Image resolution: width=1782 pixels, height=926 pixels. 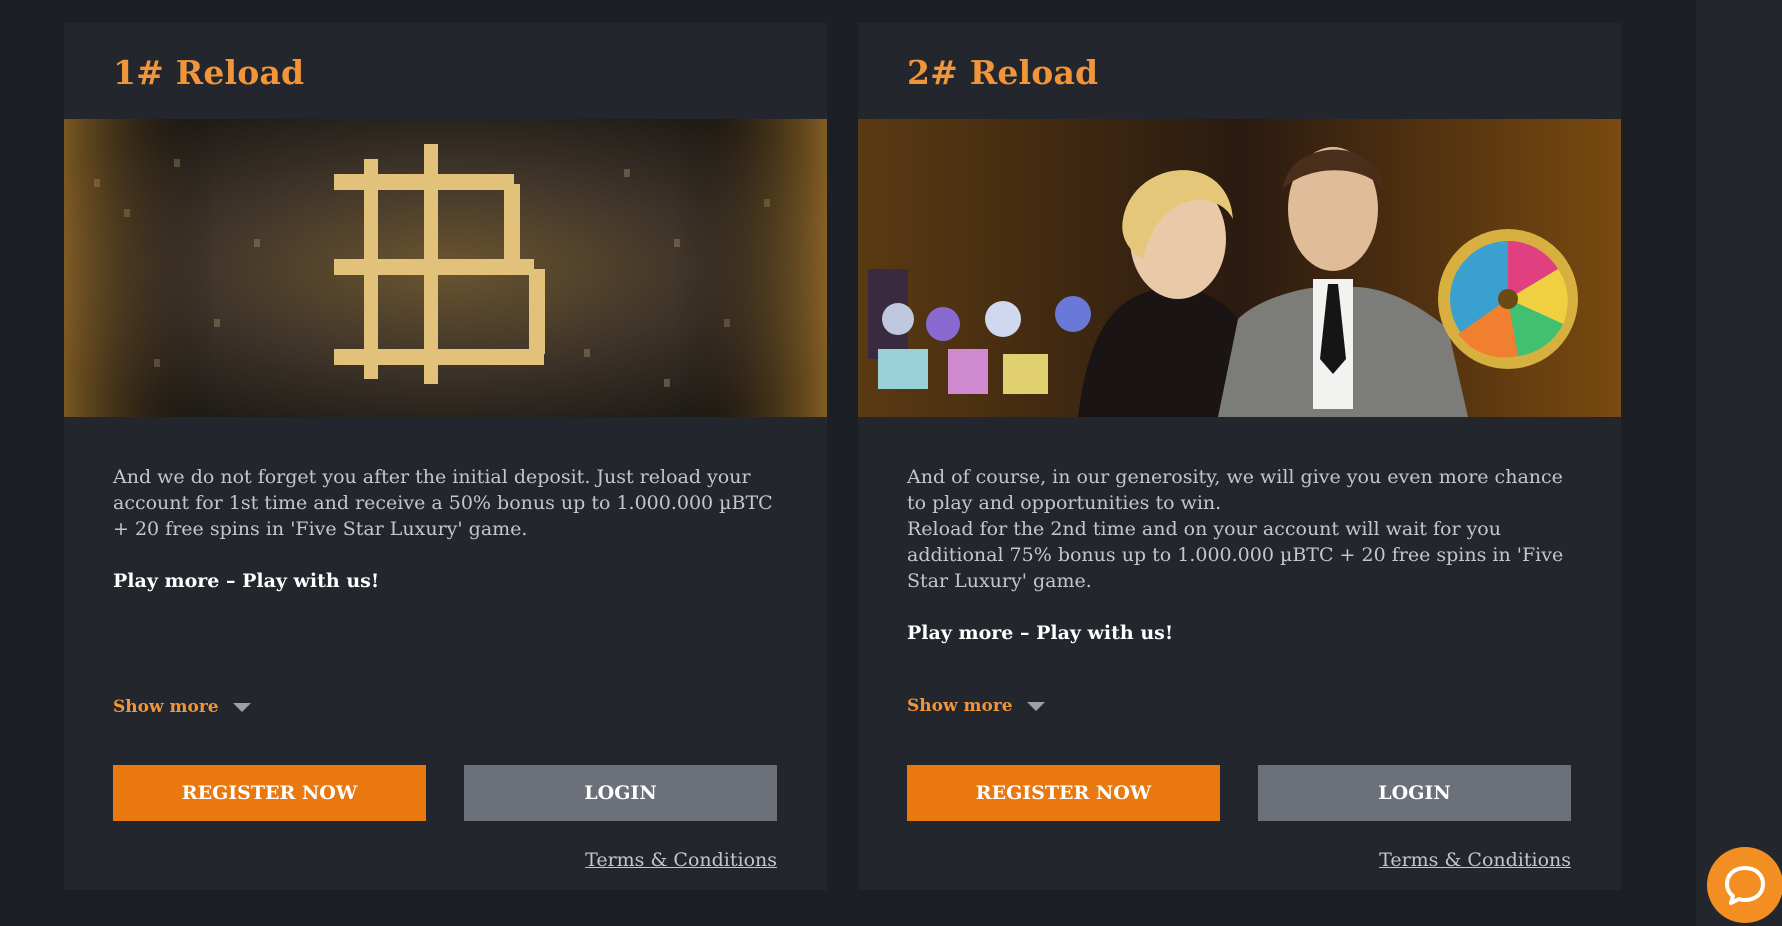 What do you see at coordinates (1739, 463) in the screenshot?
I see `side-strip` at bounding box center [1739, 463].